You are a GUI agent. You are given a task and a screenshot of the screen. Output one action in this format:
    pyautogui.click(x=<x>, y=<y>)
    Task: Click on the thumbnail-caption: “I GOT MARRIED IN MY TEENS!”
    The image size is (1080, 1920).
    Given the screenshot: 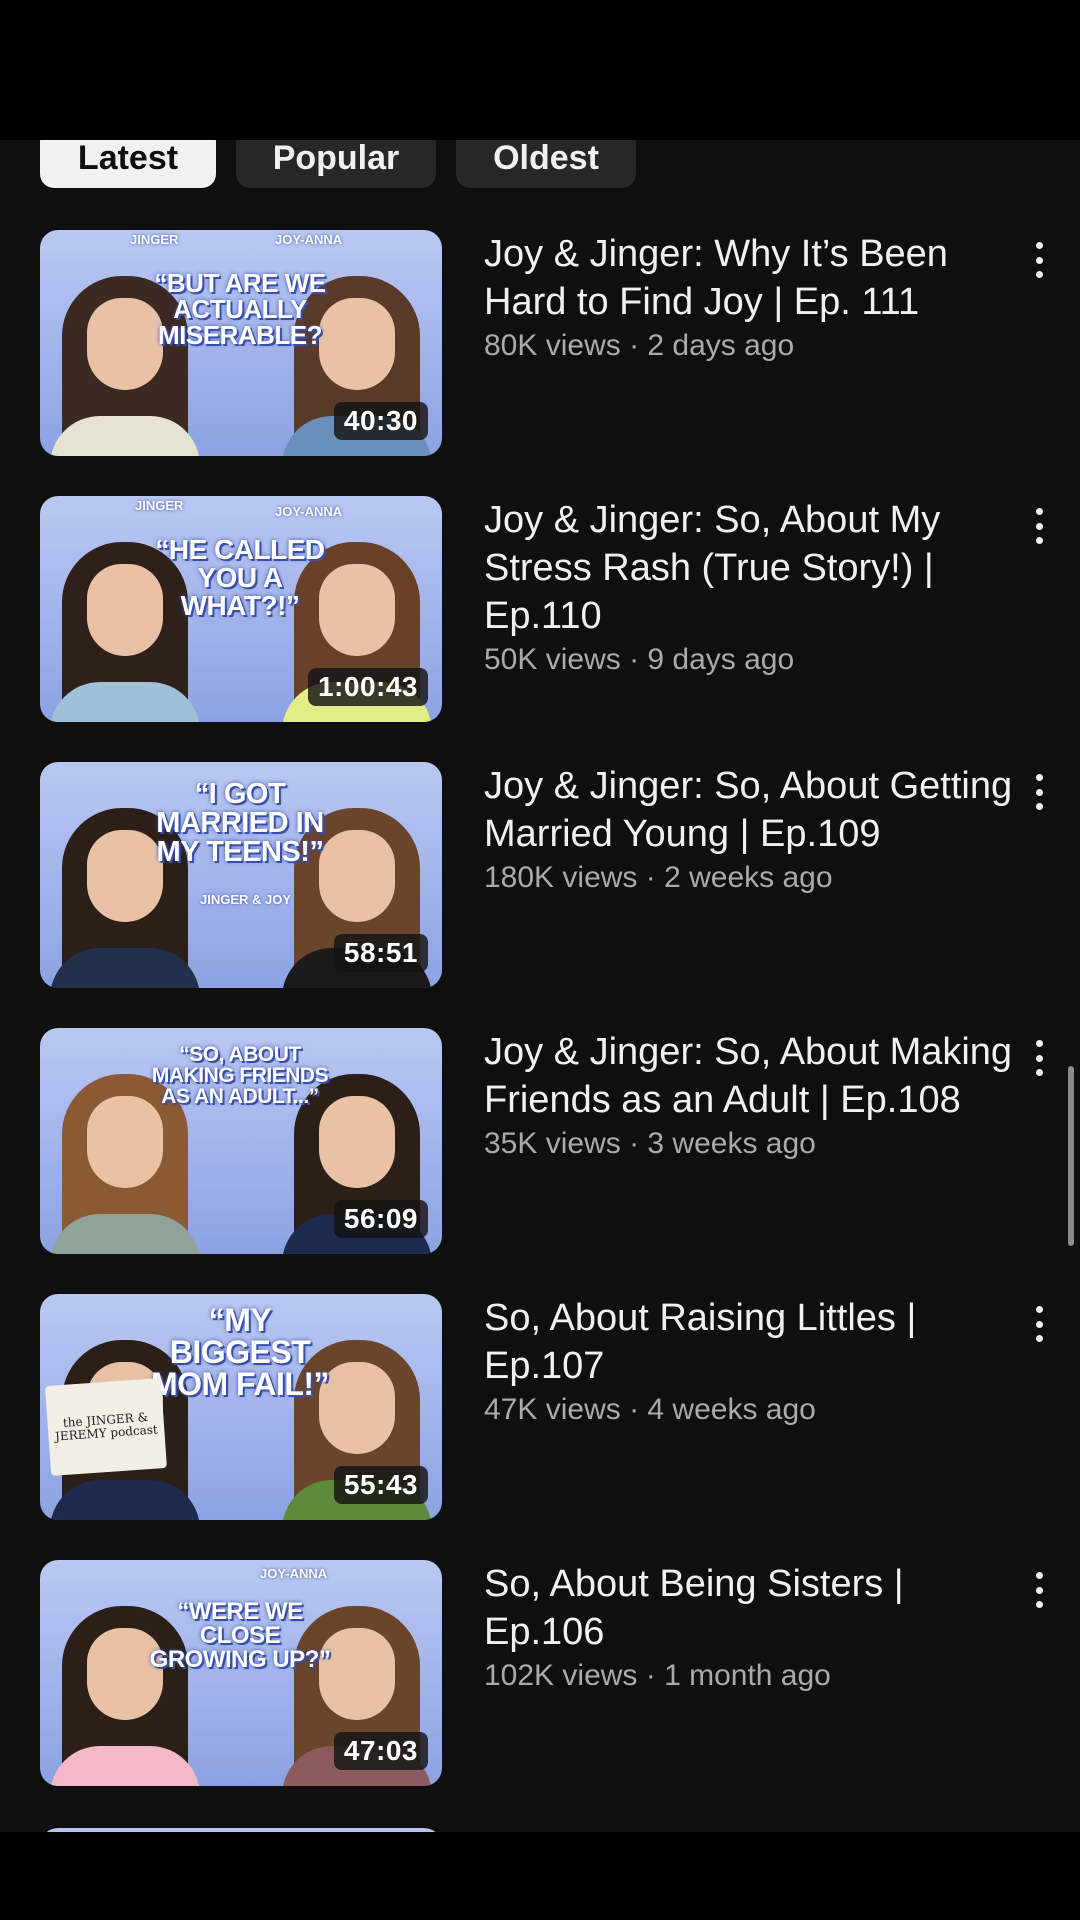 What is the action you would take?
    pyautogui.click(x=240, y=823)
    